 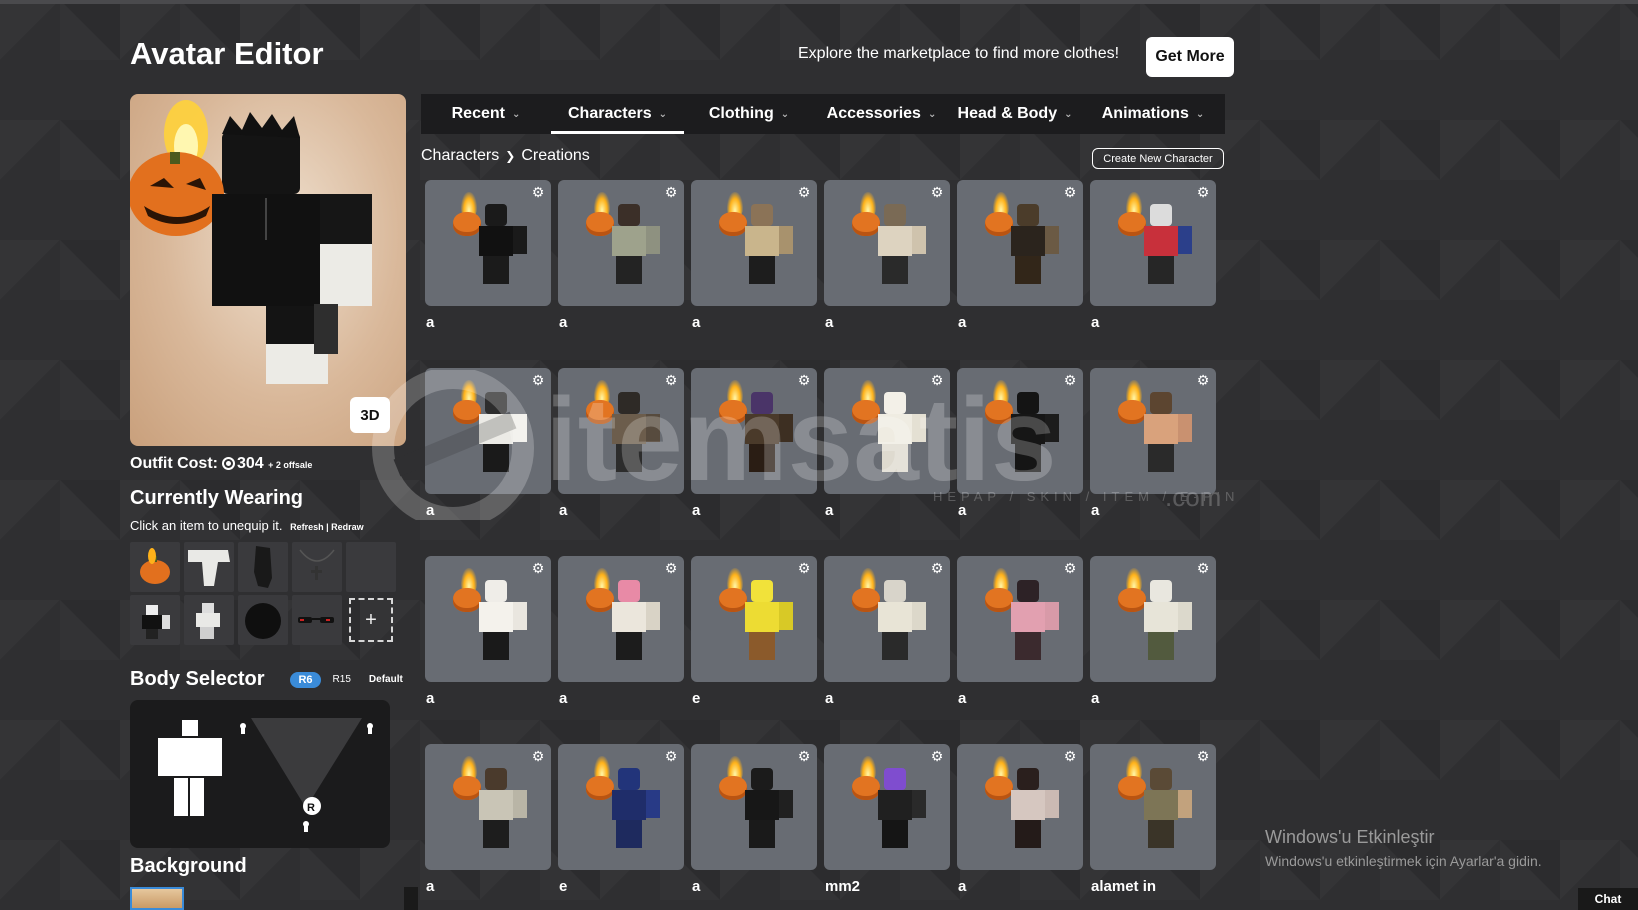 I want to click on worn-item-empty, so click(x=371, y=567).